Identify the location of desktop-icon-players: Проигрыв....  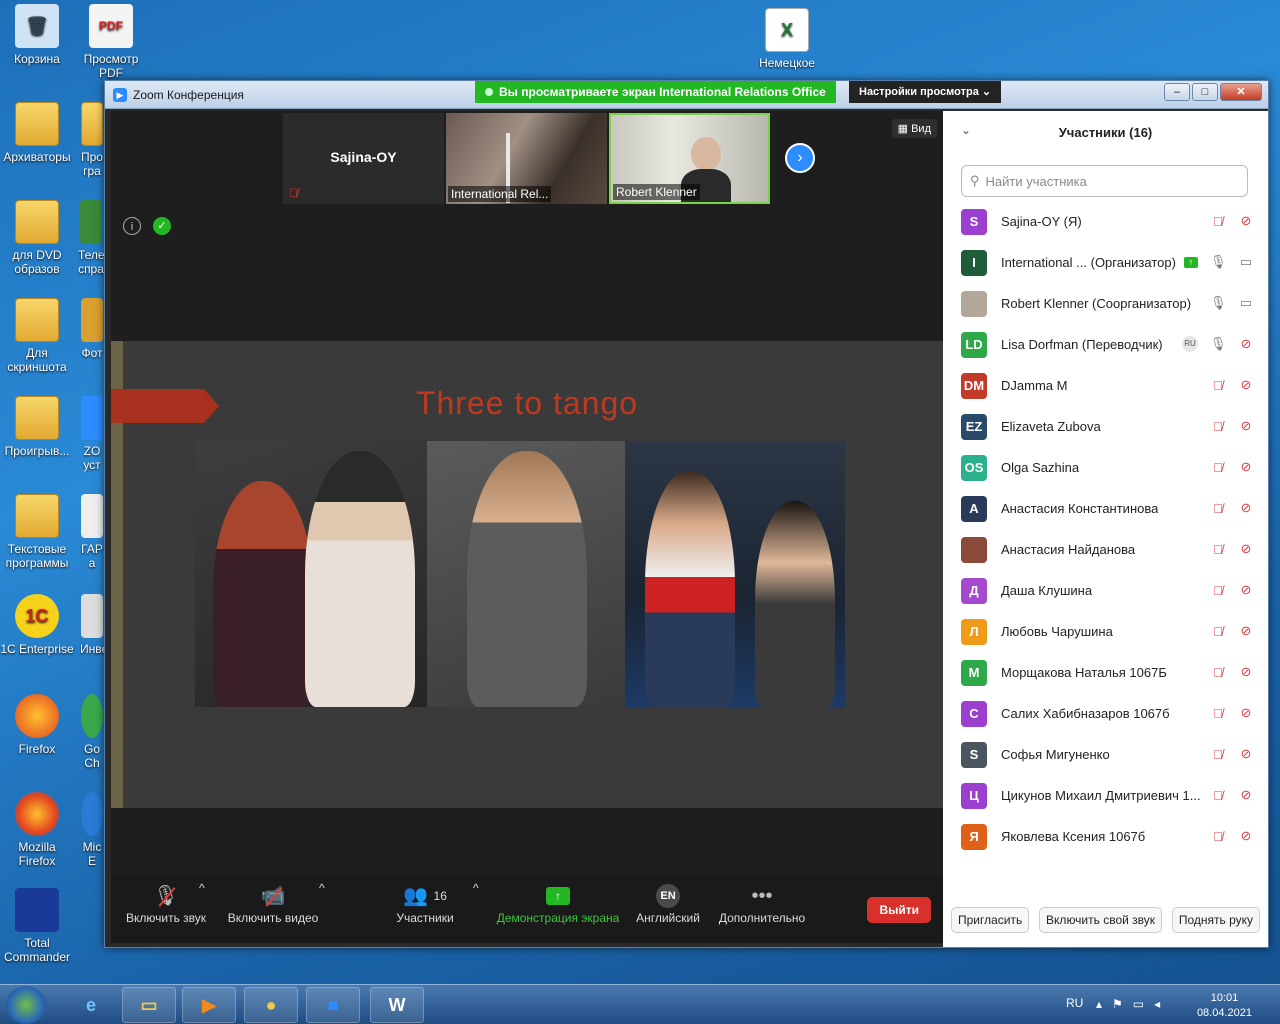
(37, 427).